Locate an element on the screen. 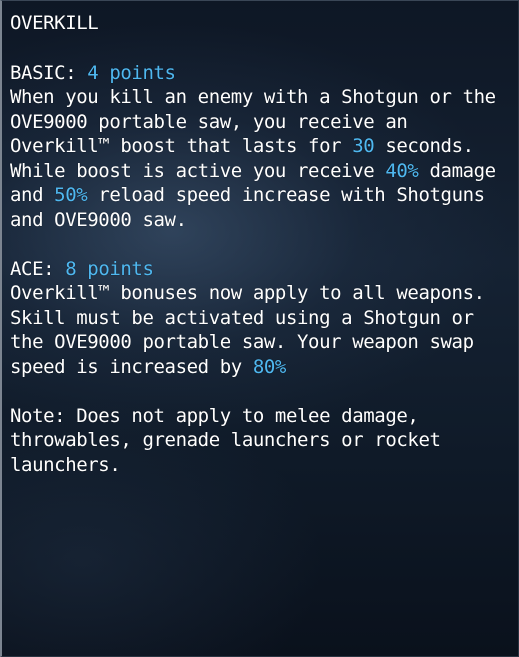  ace-label: ACE: is located at coordinates (32, 268).